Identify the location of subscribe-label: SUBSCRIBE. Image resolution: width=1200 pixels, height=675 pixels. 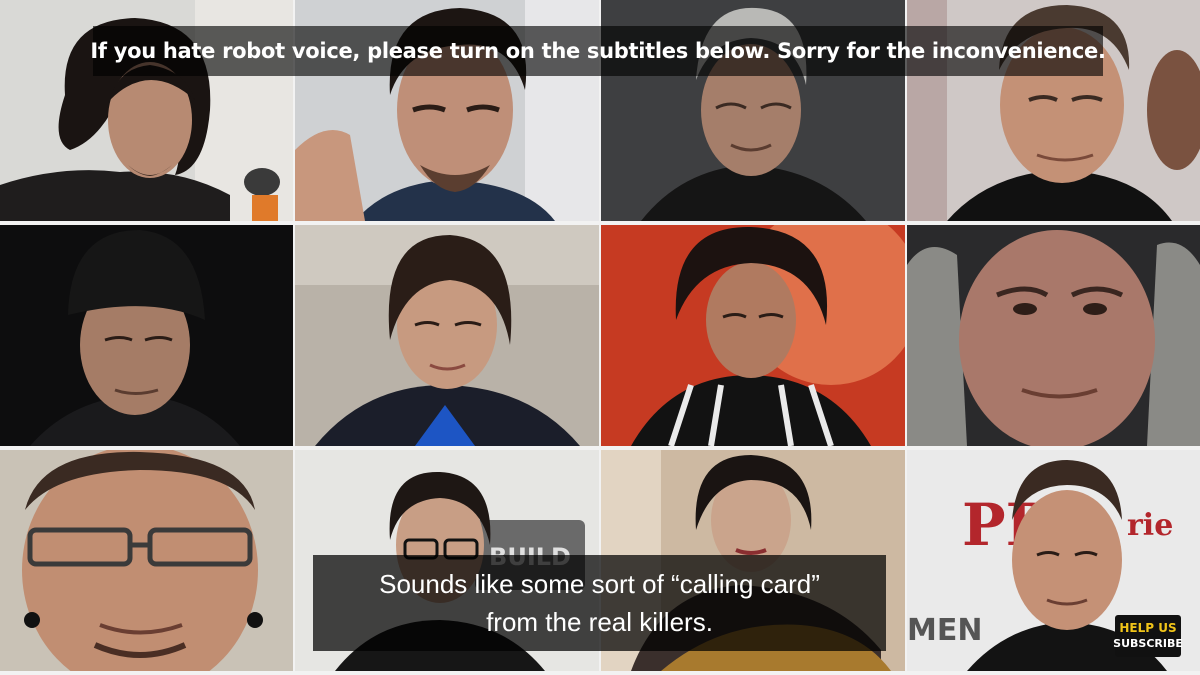
(1148, 643).